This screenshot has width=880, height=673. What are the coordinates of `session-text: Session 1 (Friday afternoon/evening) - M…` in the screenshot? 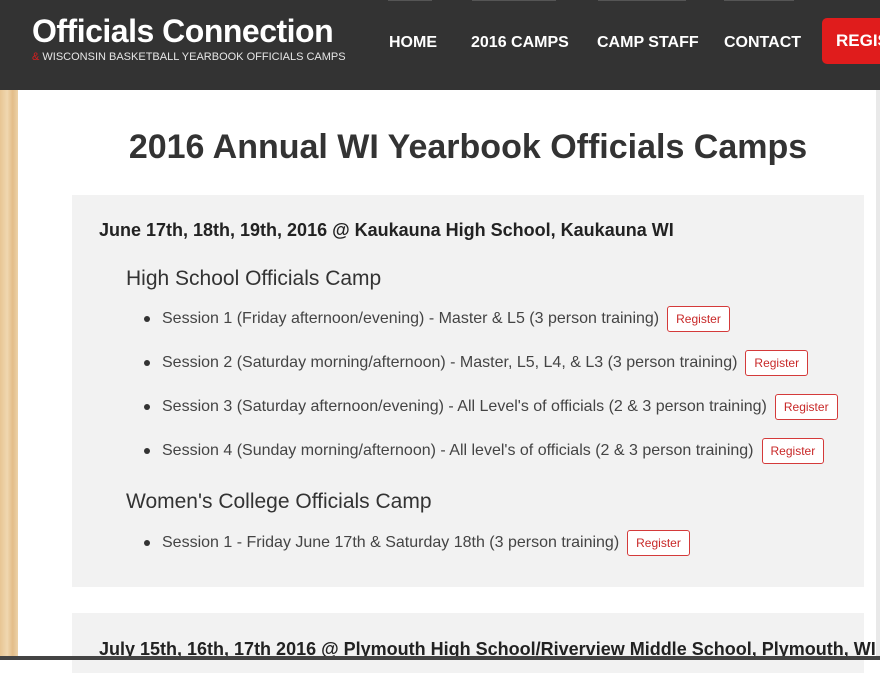 It's located at (411, 318).